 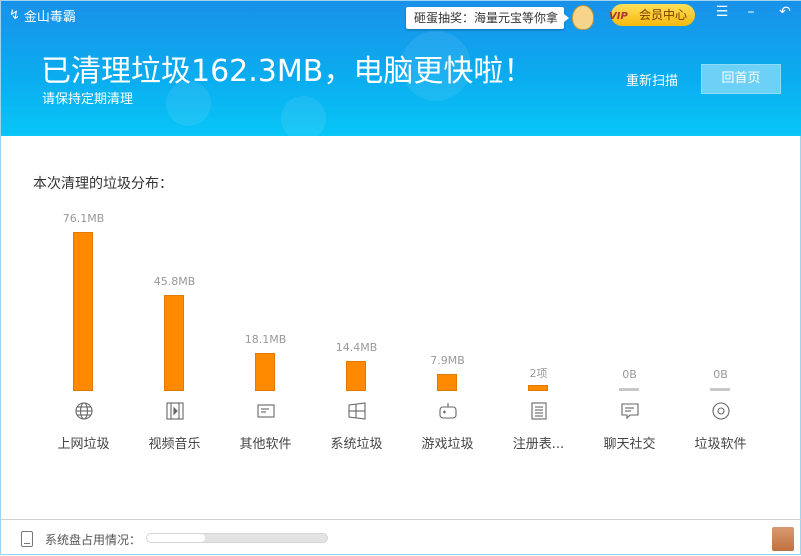 What do you see at coordinates (303, 116) in the screenshot?
I see `decor-bubble` at bounding box center [303, 116].